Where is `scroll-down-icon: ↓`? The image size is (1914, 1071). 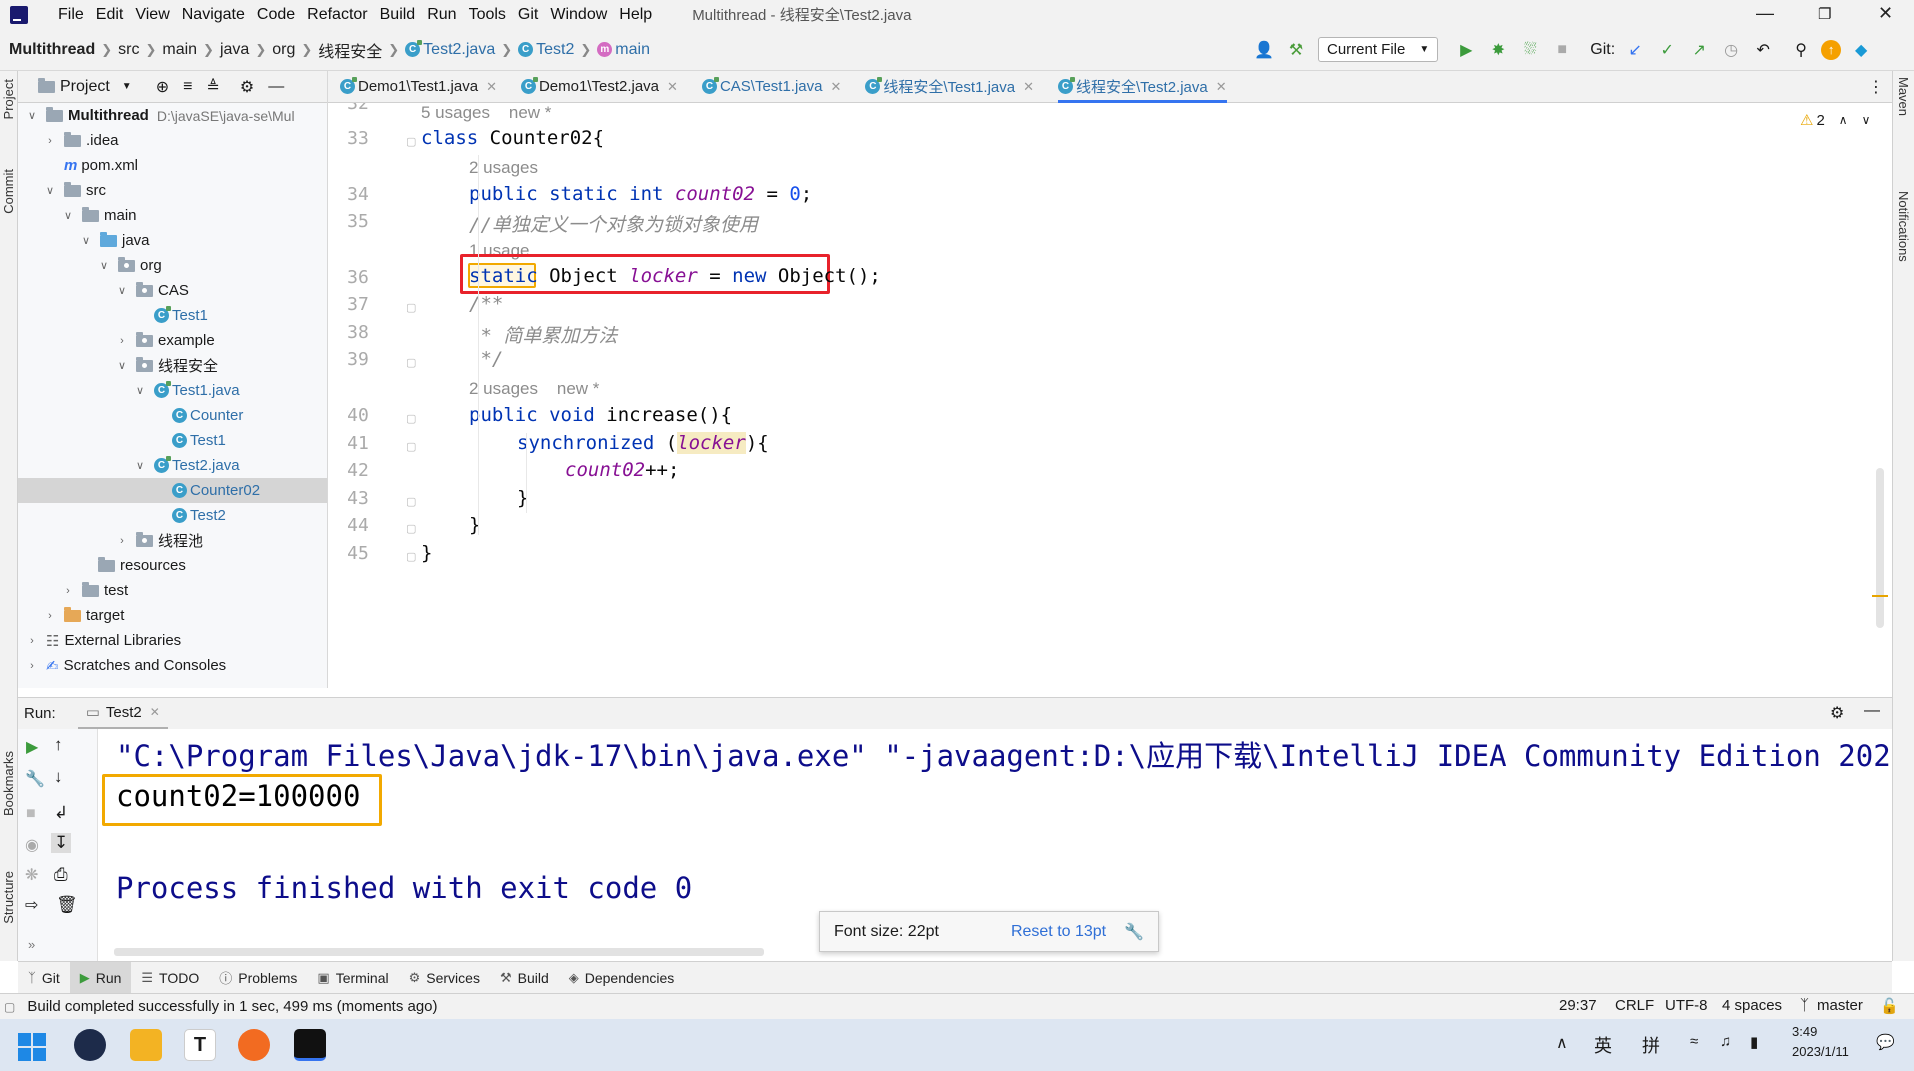
scroll-down-icon: ↓ is located at coordinates (58, 777).